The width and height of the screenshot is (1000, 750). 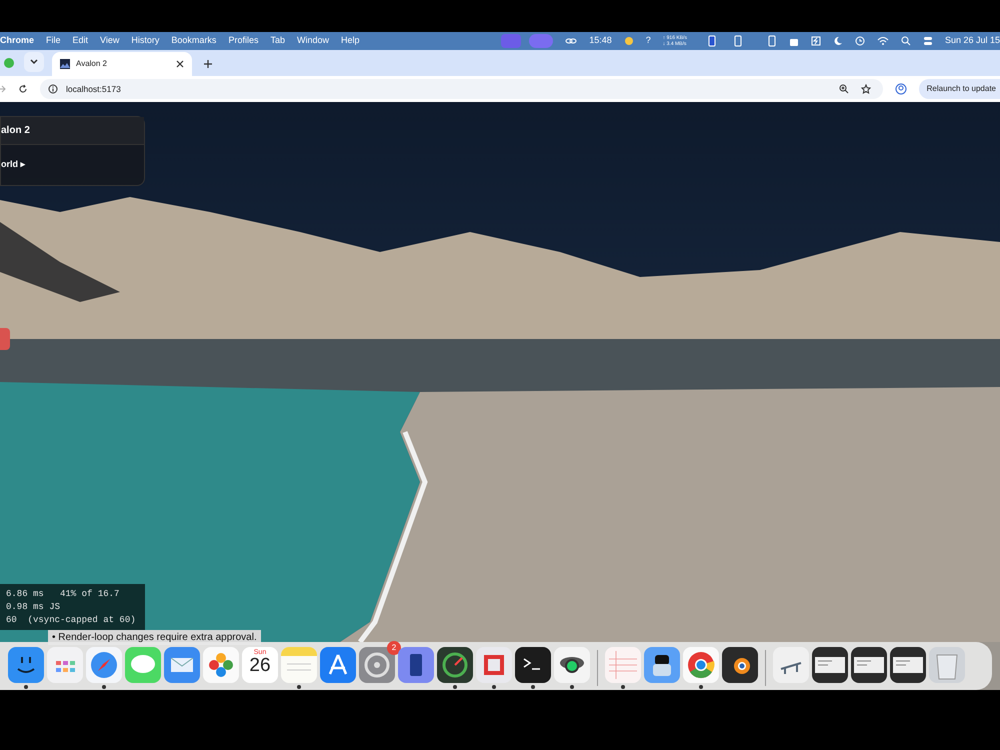 What do you see at coordinates (122, 64) in the screenshot?
I see `browser-tab: Avalon 2` at bounding box center [122, 64].